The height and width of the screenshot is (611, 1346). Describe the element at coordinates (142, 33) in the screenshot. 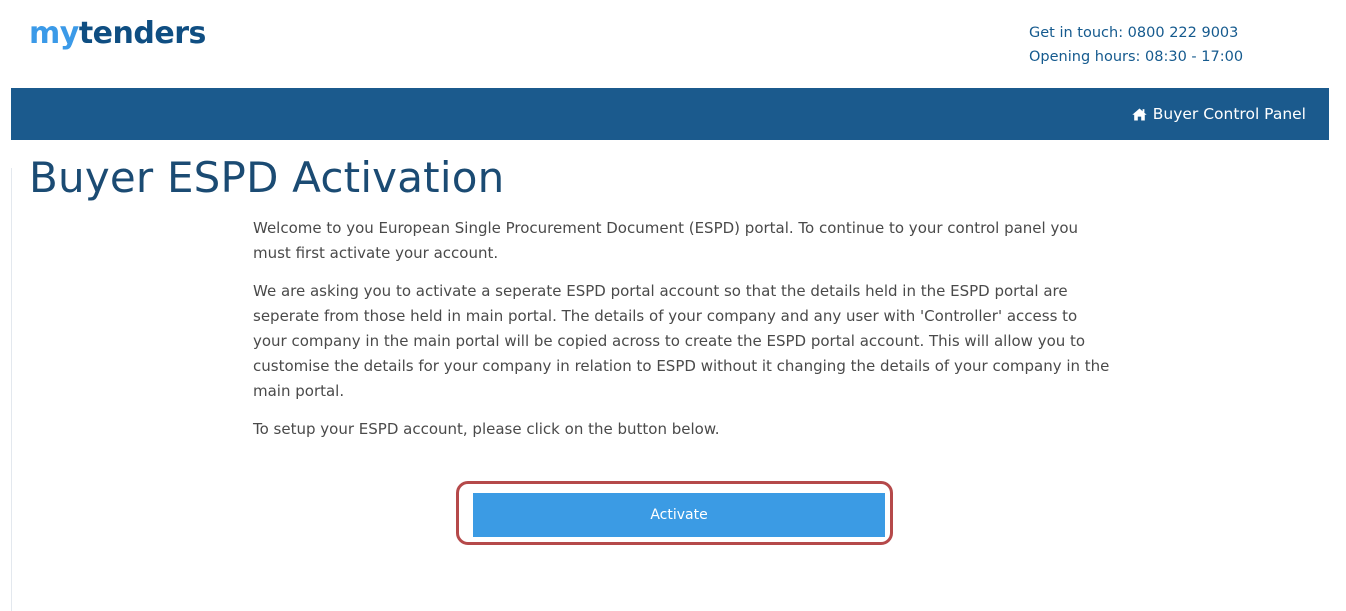

I see `logo-tenders-text: tenders` at that location.